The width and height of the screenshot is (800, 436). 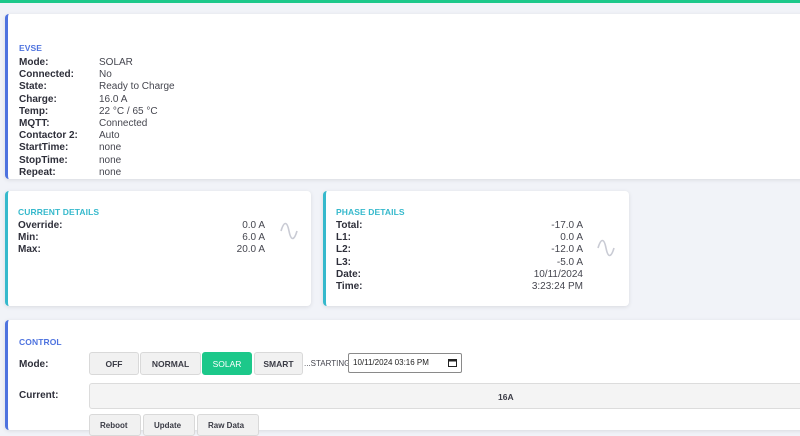 I want to click on current-row-min: Min: 6.0 A, so click(x=141, y=238).